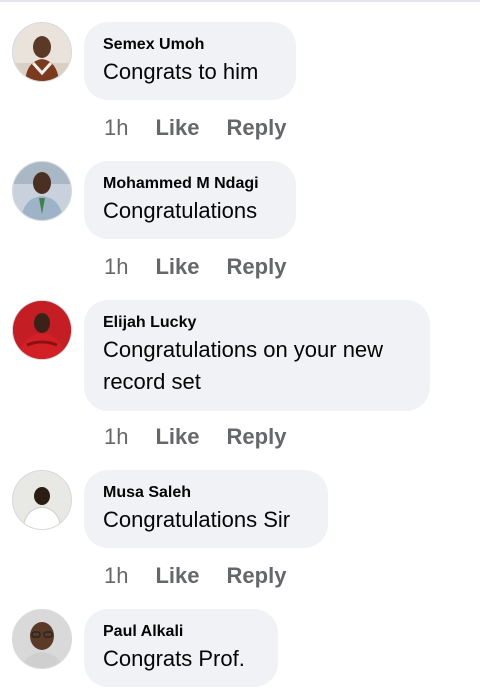 This screenshot has width=480, height=697. I want to click on comment-bubble: Semex Umoh Congrats to him, so click(190, 61).